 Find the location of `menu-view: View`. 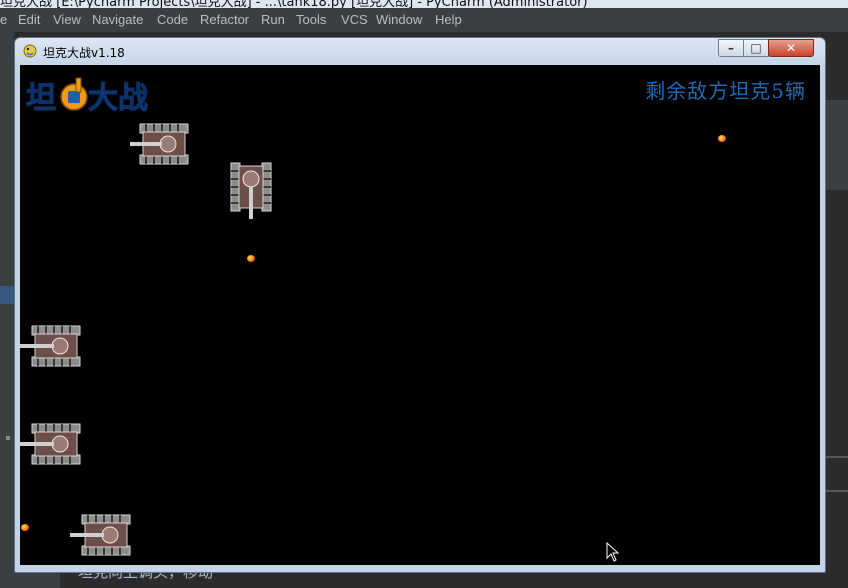

menu-view: View is located at coordinates (67, 19).